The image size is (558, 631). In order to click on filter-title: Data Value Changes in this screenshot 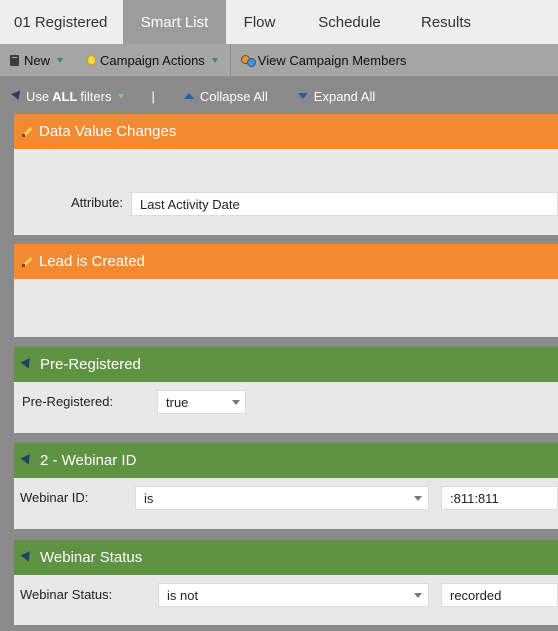, I will do `click(108, 131)`.